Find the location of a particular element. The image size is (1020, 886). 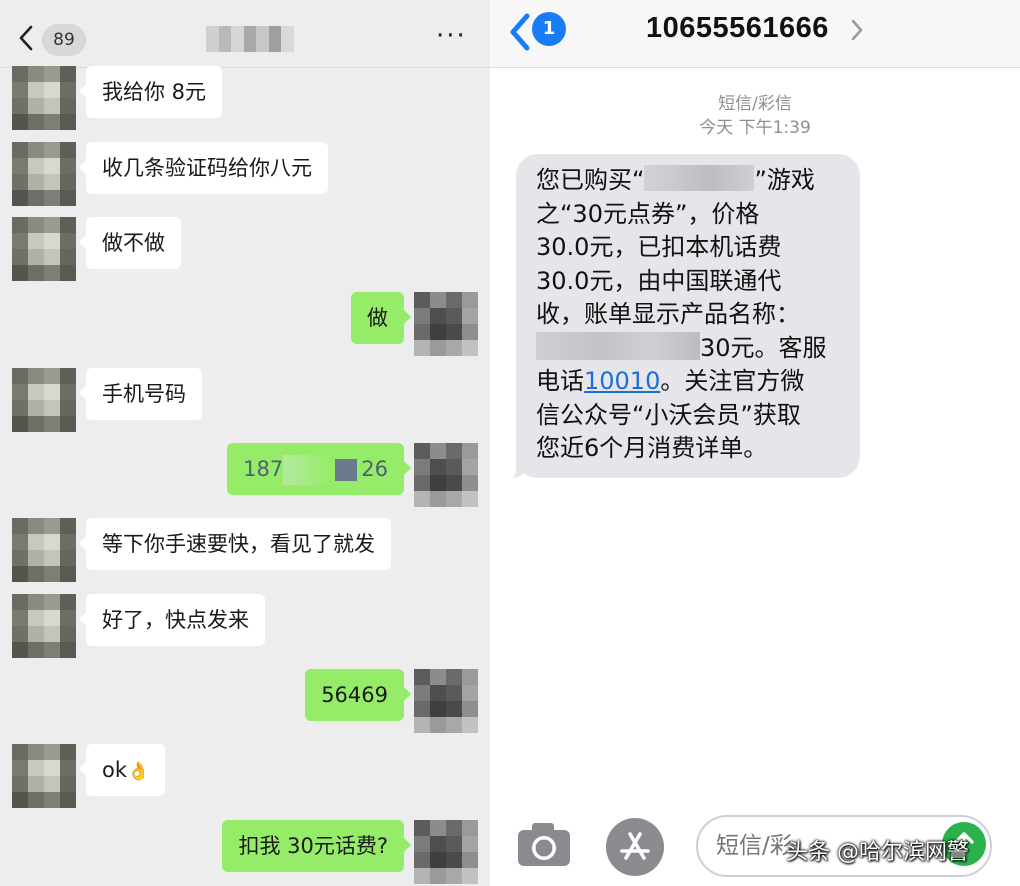

chat-message: 收几条验证码给你八元 is located at coordinates (175, 174).